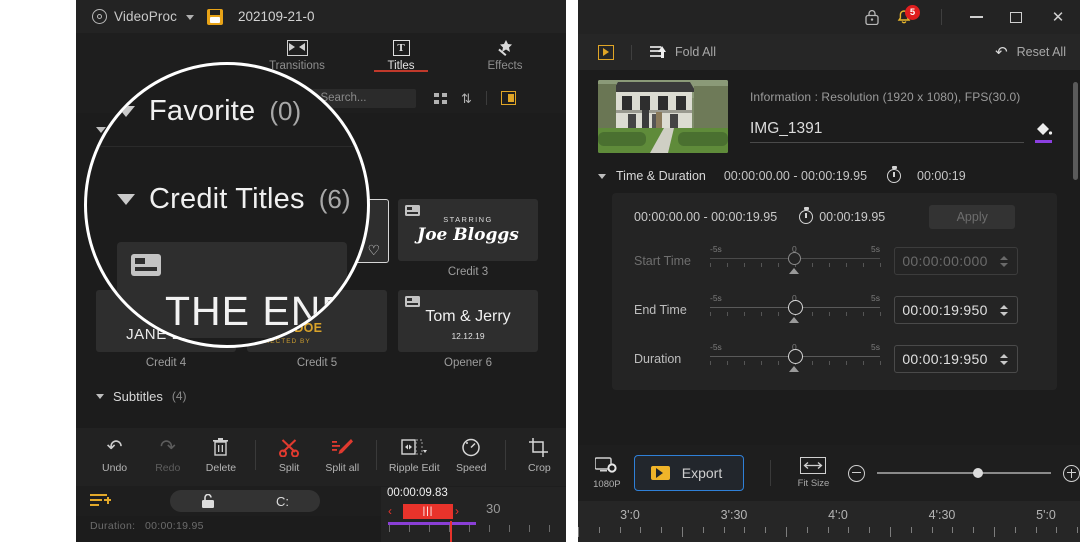 This screenshot has width=1080, height=542. Describe the element at coordinates (214, 16) in the screenshot. I see `floppy-disk-icon` at that location.